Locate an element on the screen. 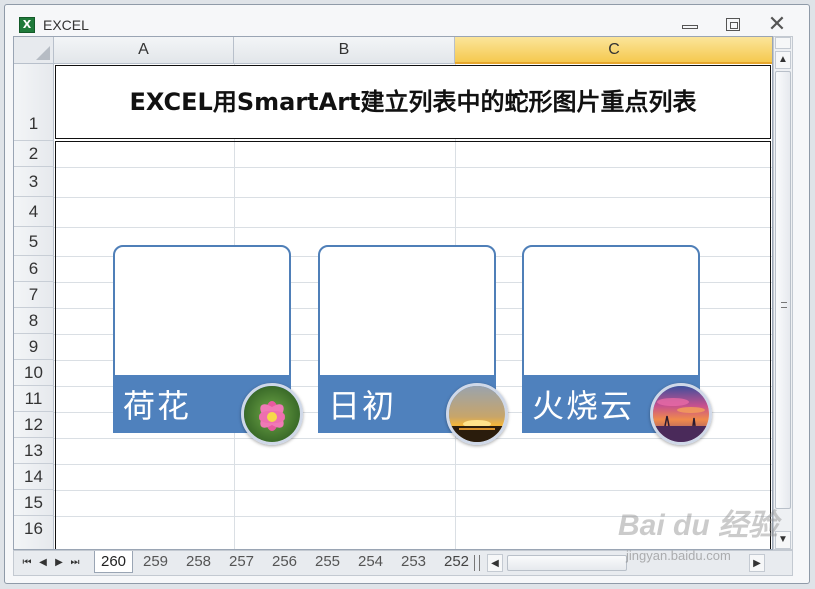 This screenshot has width=815, height=589. sunset-clouds-photo is located at coordinates (681, 414).